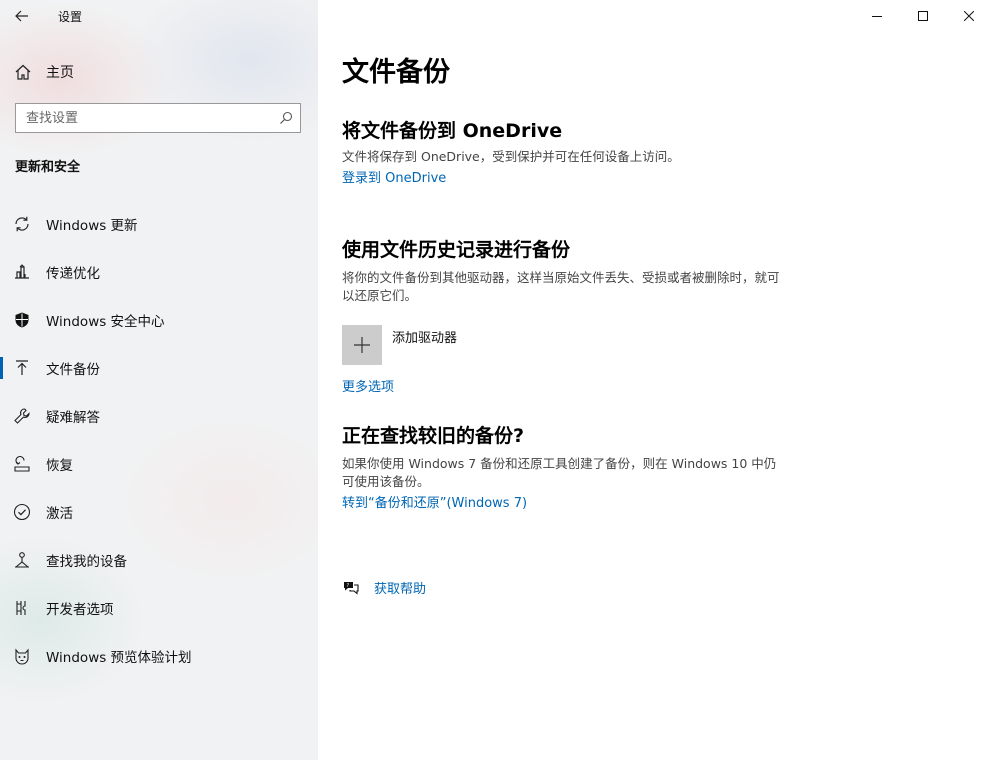  I want to click on sync-icon, so click(23, 224).